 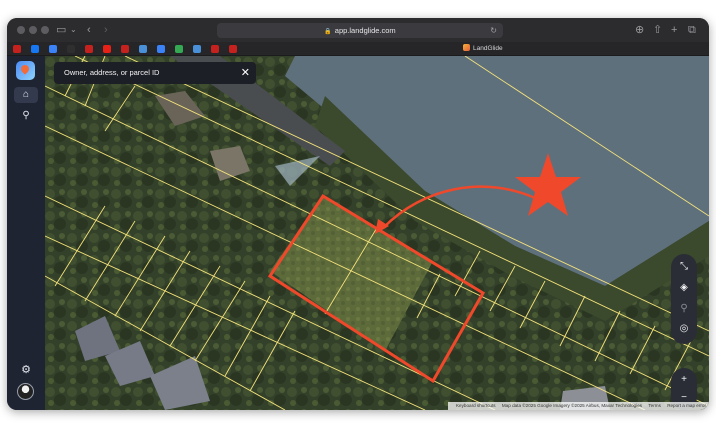 What do you see at coordinates (358, 49) in the screenshot?
I see `favorites-bar: LandGlide` at bounding box center [358, 49].